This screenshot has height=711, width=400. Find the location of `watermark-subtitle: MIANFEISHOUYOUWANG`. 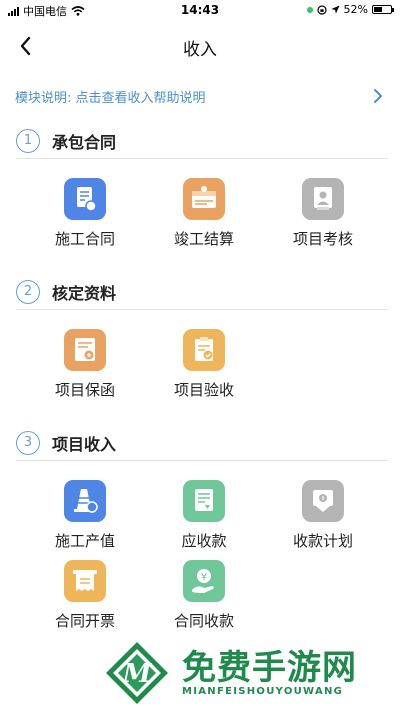

watermark-subtitle: MIANFEISHOUYOUWANG is located at coordinates (263, 691).